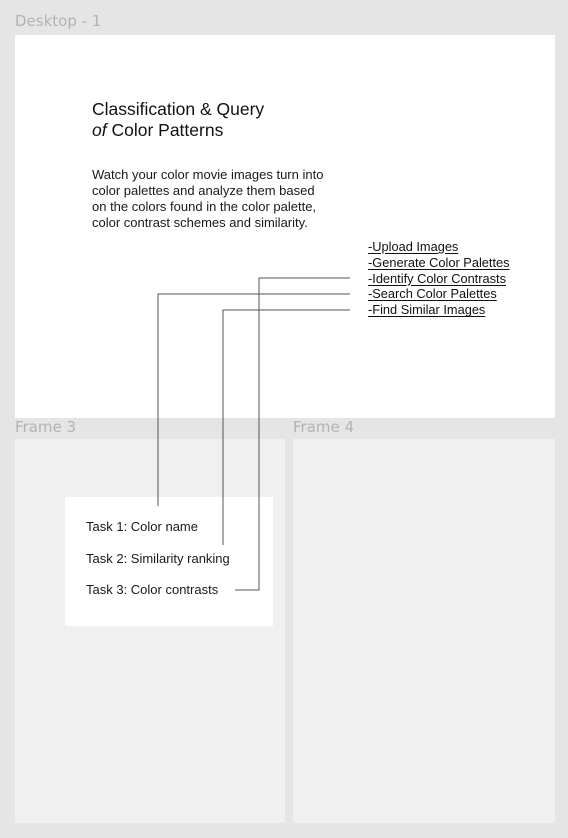 Image resolution: width=568 pixels, height=838 pixels. I want to click on menu-item-search-color-palettes: -Search Color Palettes, so click(439, 294).